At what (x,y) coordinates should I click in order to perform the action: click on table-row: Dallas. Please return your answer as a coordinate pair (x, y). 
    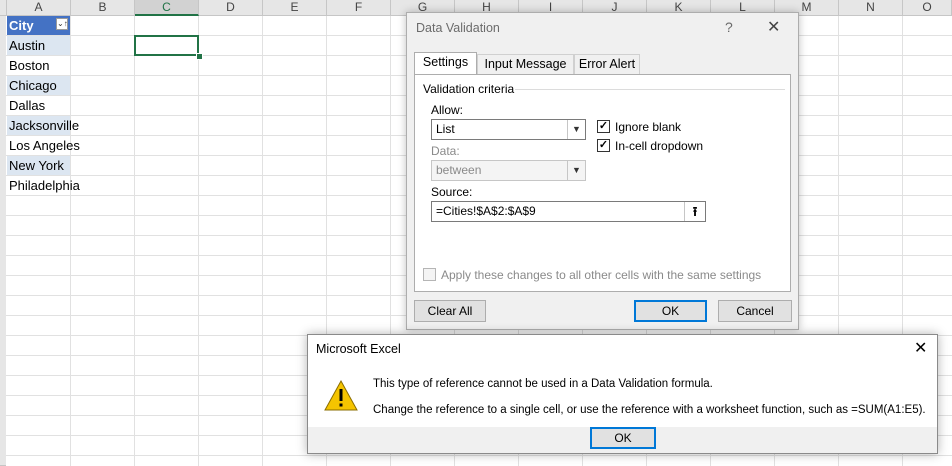
    Looking at the image, I should click on (38, 105).